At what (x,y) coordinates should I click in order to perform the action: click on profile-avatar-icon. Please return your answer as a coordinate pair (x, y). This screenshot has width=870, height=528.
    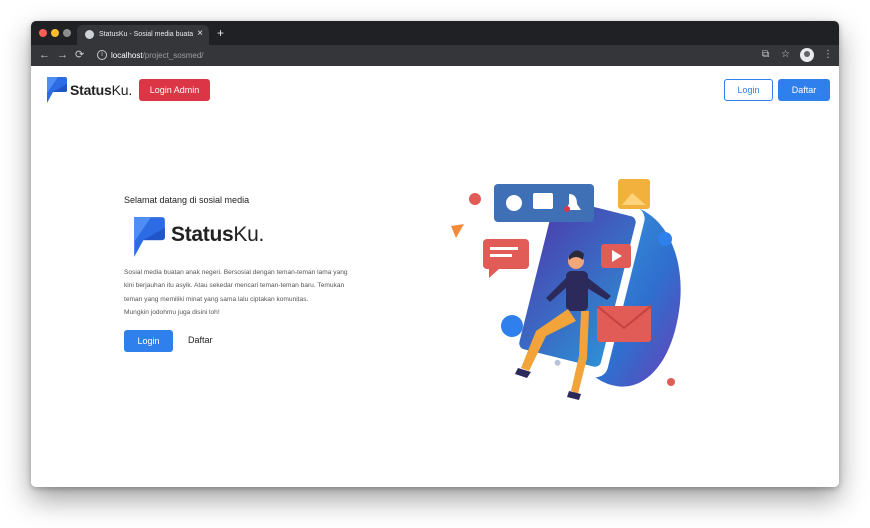
    Looking at the image, I should click on (807, 55).